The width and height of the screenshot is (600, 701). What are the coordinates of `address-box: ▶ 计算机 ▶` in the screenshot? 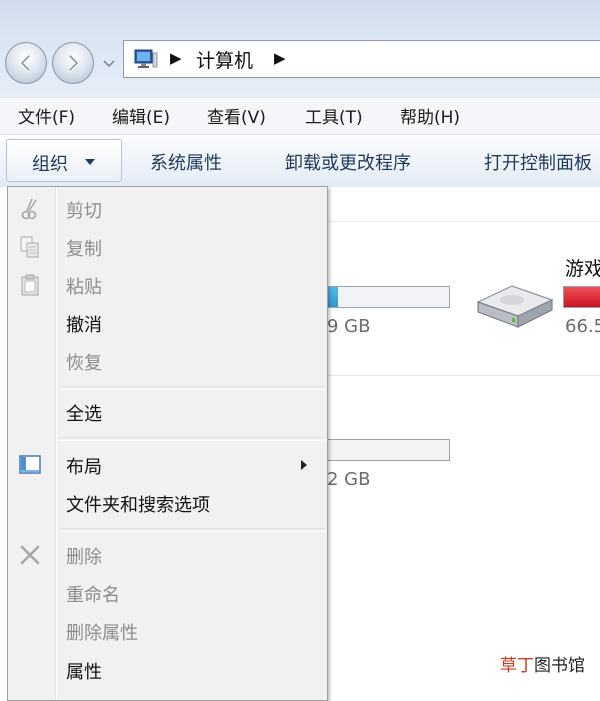 It's located at (361, 59).